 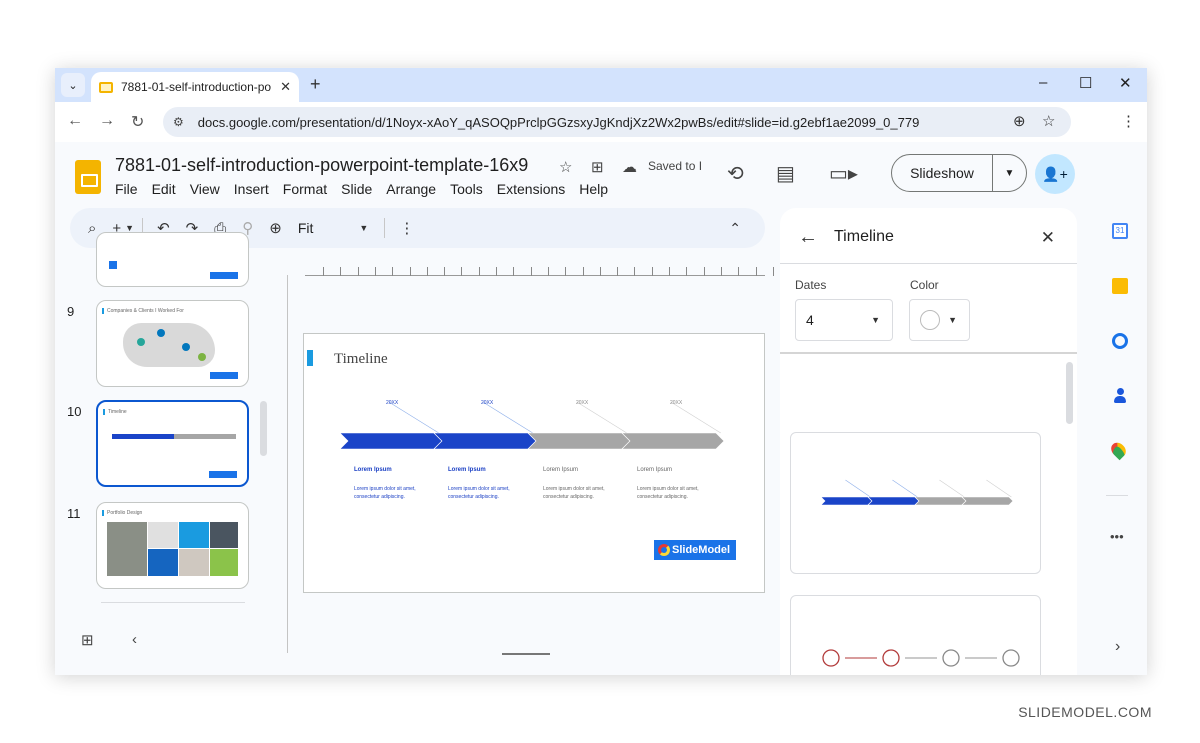 I want to click on zoom-icon: ⊕, so click(x=1019, y=121).